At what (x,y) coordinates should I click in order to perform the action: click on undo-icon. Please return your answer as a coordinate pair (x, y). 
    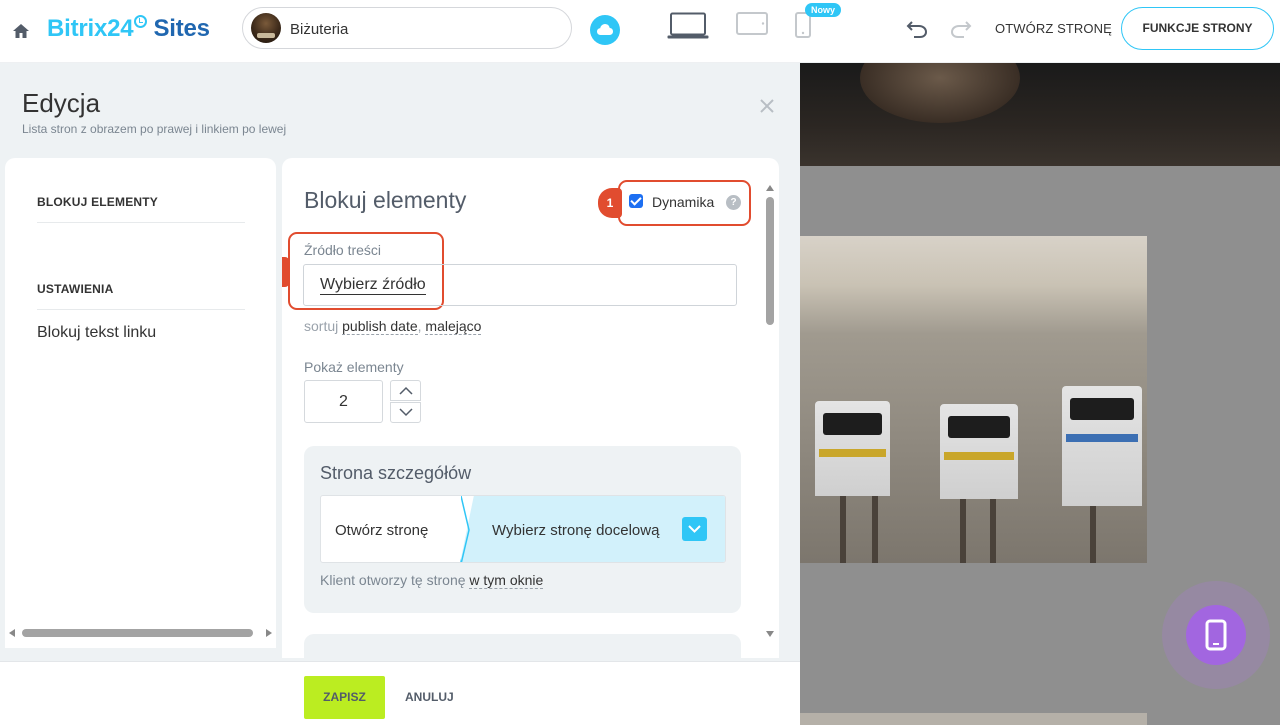
    Looking at the image, I should click on (917, 28).